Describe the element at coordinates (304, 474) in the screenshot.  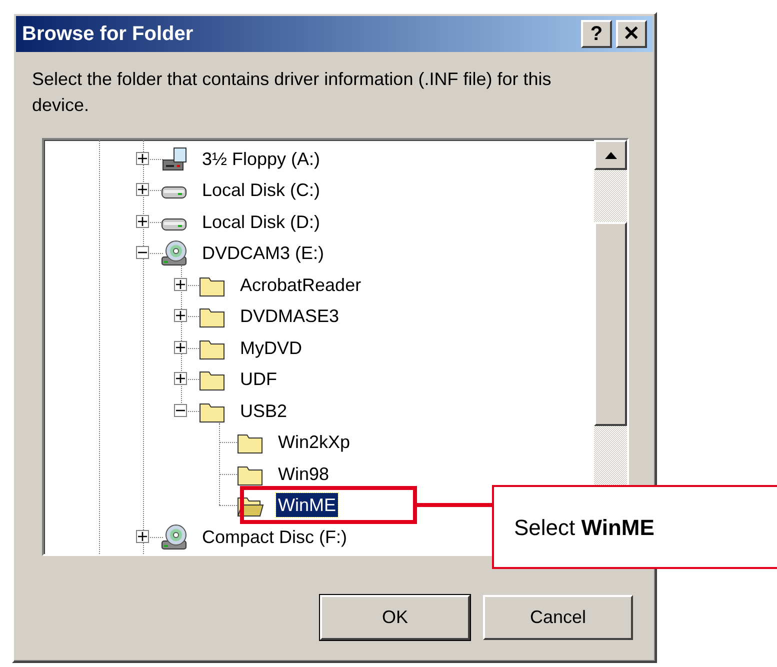
I see `tree-item: Win98` at that location.